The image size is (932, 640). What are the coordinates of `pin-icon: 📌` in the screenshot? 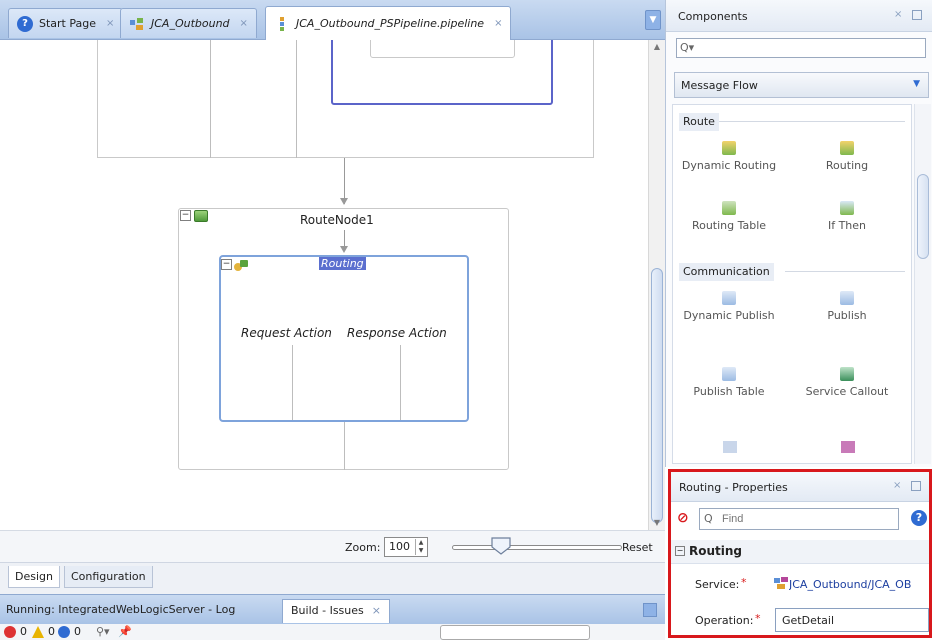 It's located at (125, 631).